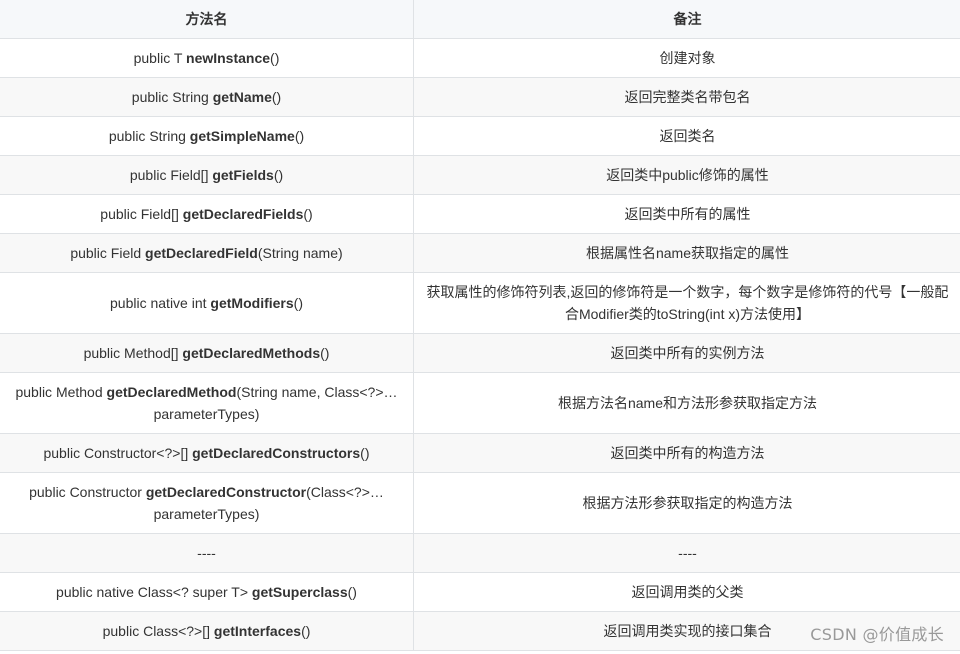  I want to click on method-cell: public String getSimpleName(), so click(207, 136).